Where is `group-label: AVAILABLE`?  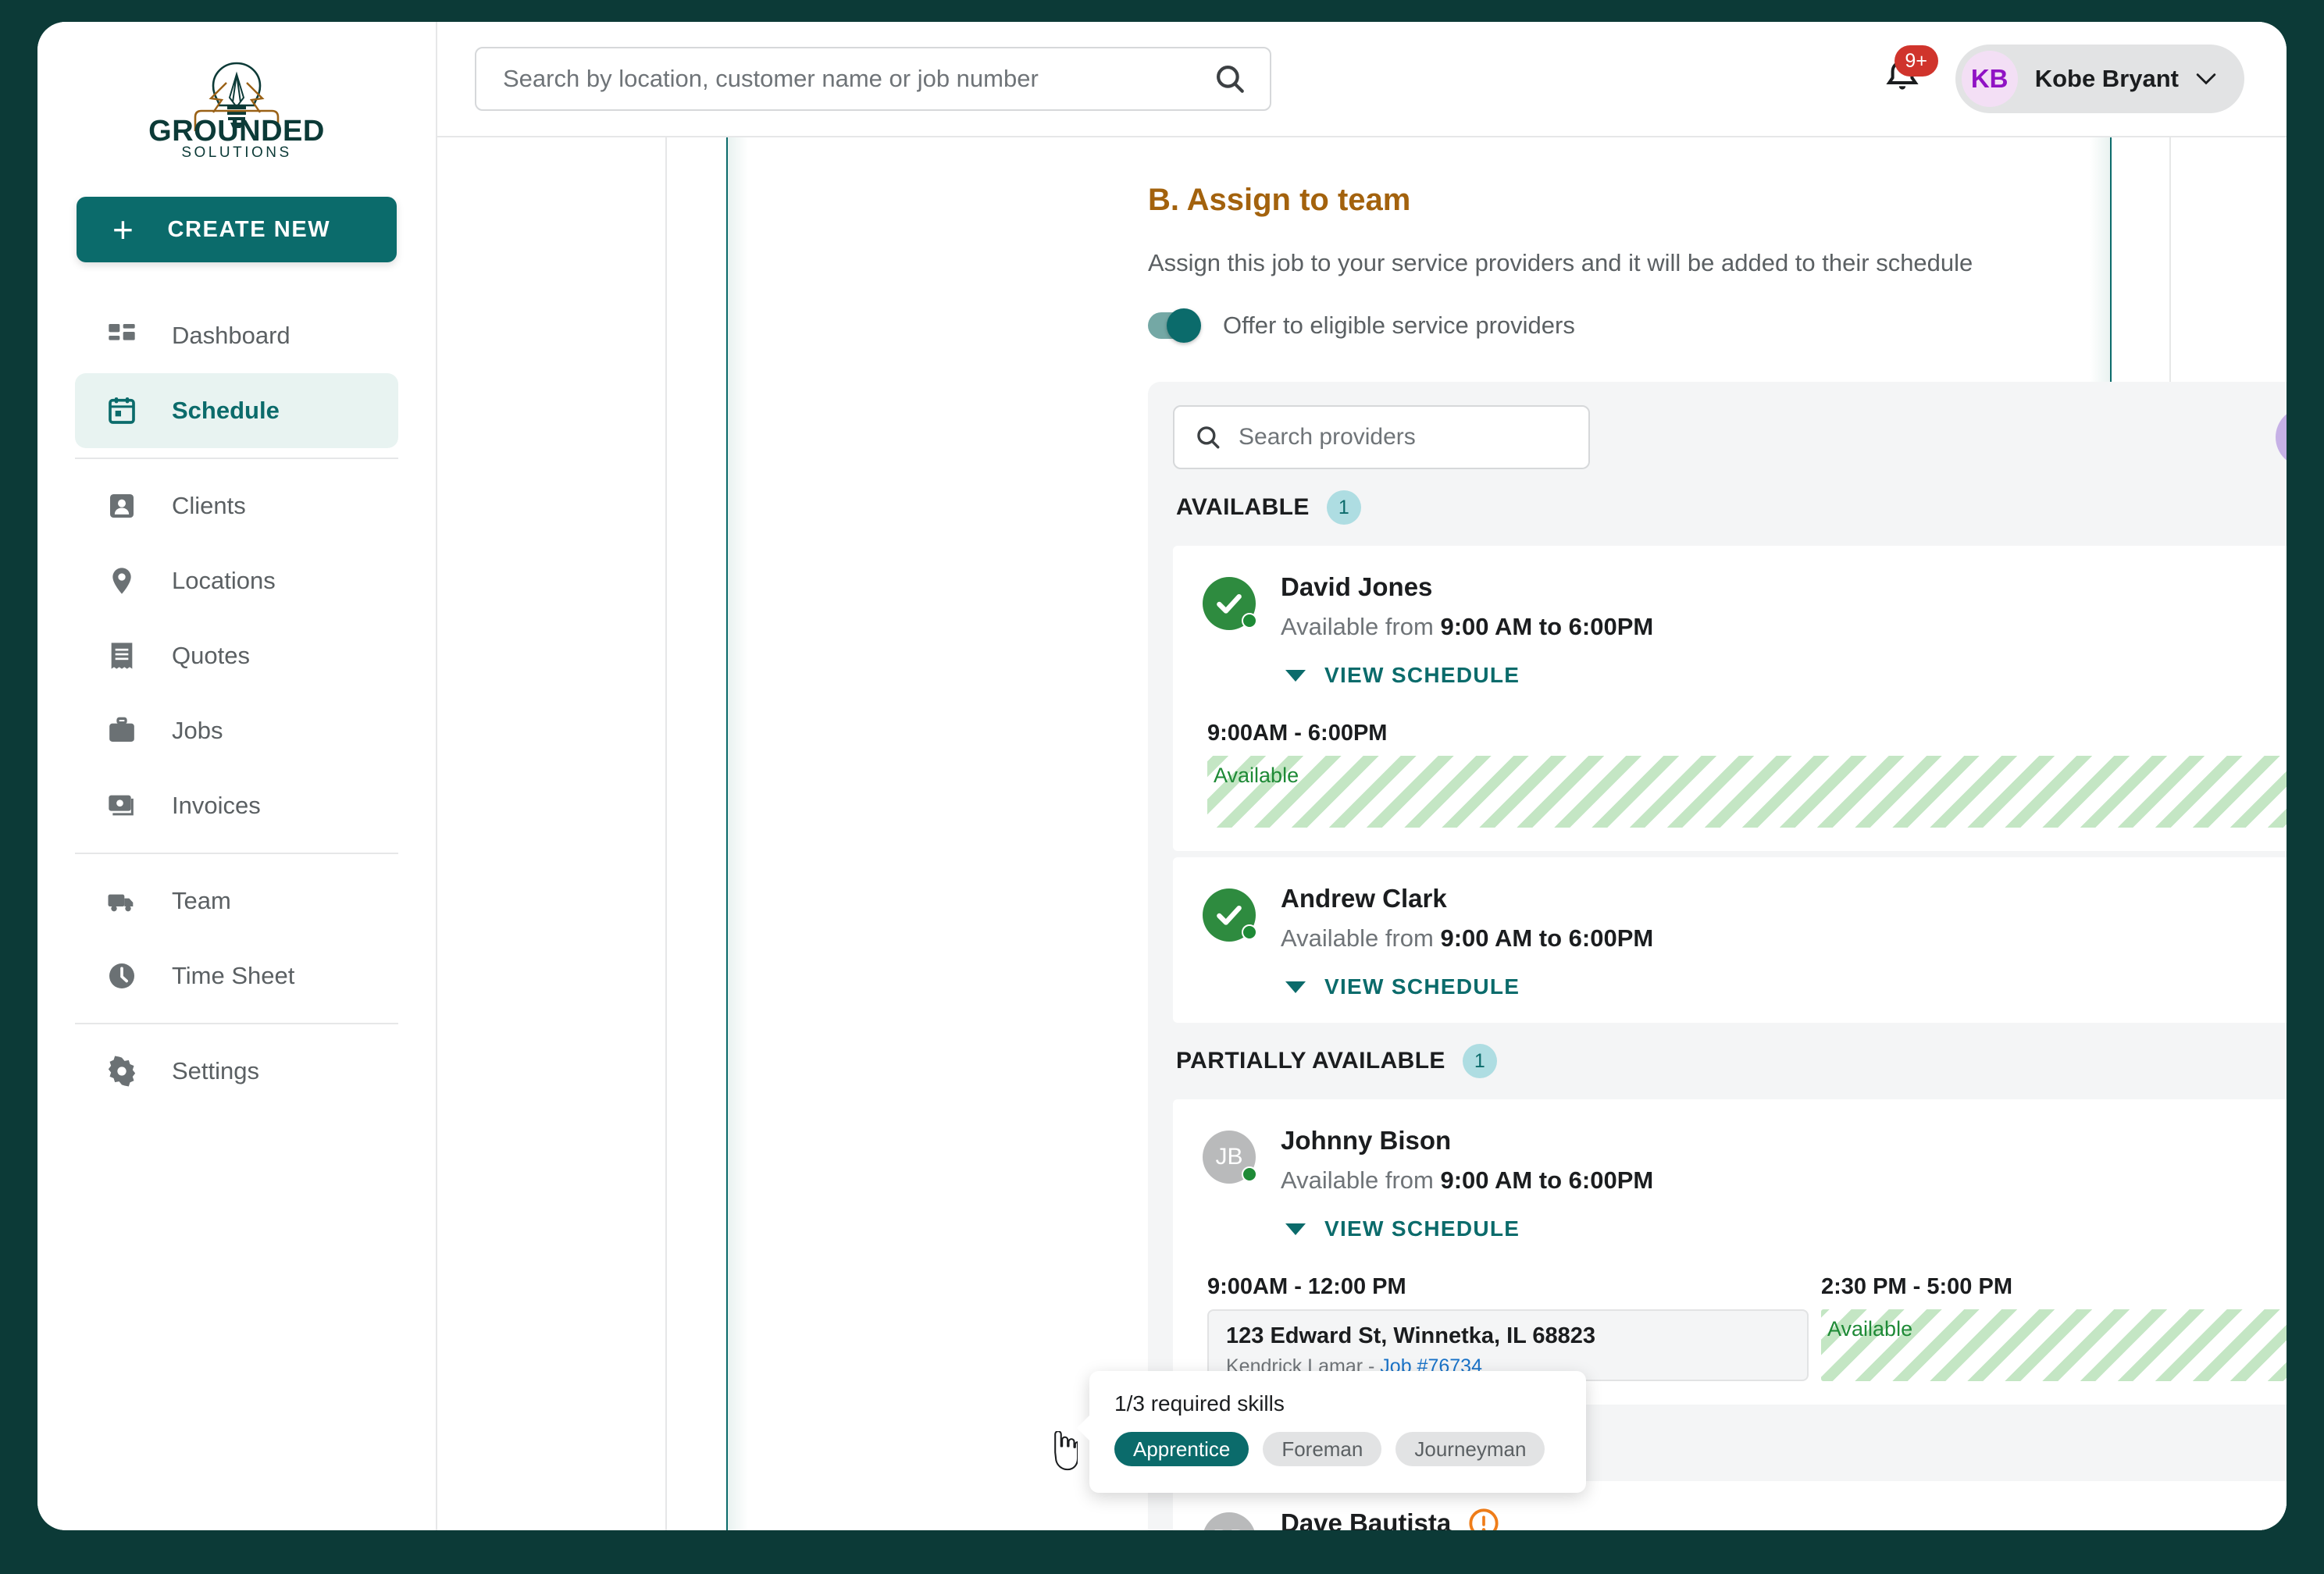
group-label: AVAILABLE is located at coordinates (1243, 507).